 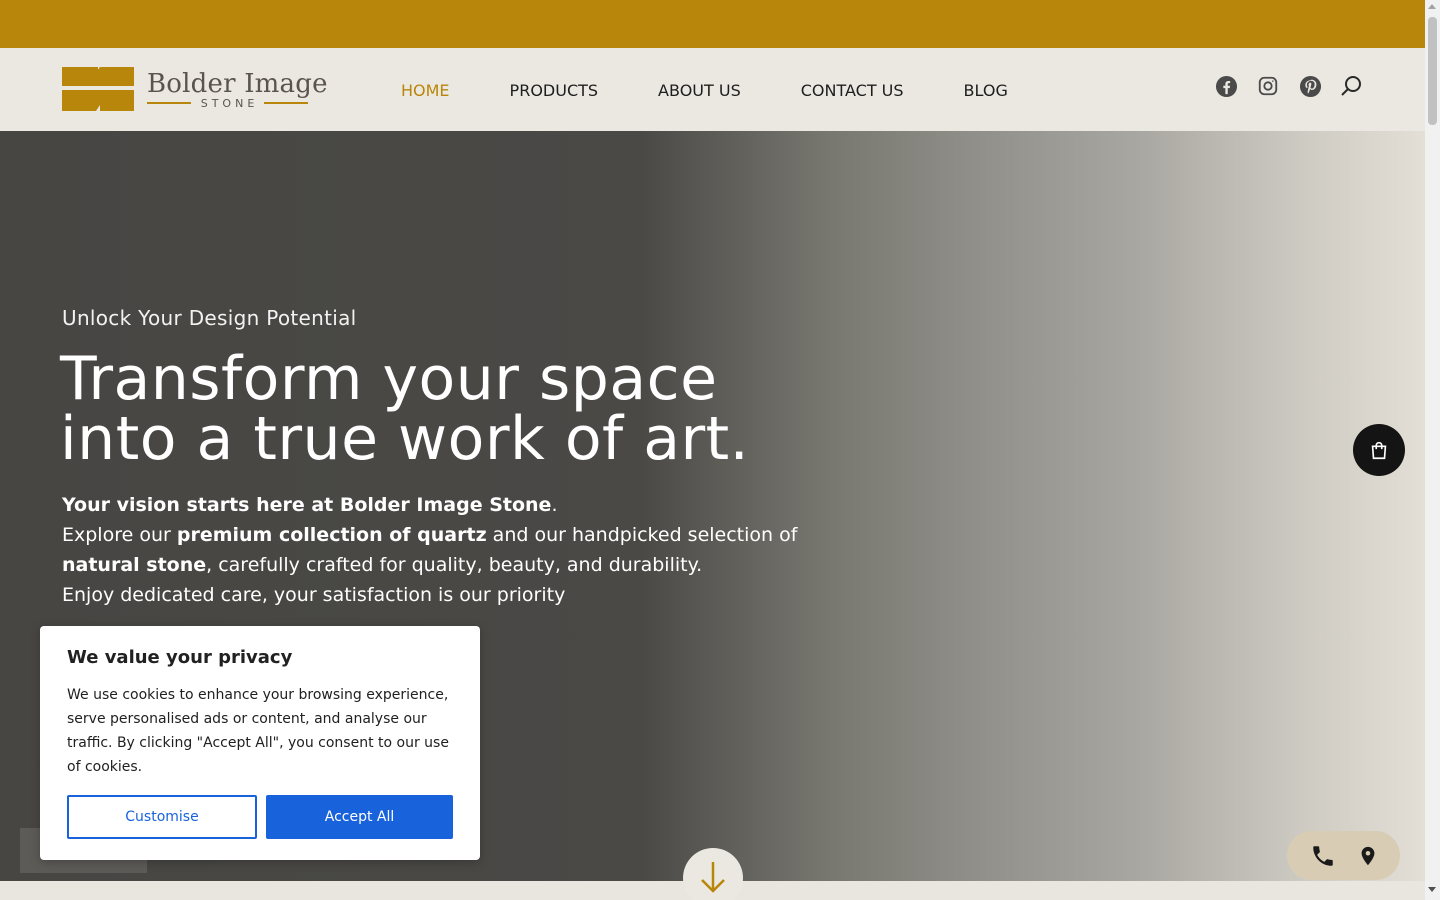 I want to click on instagram-icon, so click(x=1268, y=86).